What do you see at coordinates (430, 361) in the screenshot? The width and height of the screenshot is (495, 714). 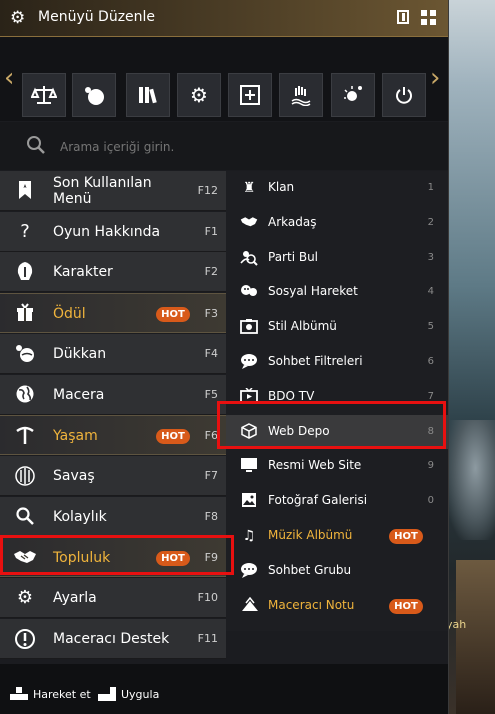 I see `shortcut-key: 6` at bounding box center [430, 361].